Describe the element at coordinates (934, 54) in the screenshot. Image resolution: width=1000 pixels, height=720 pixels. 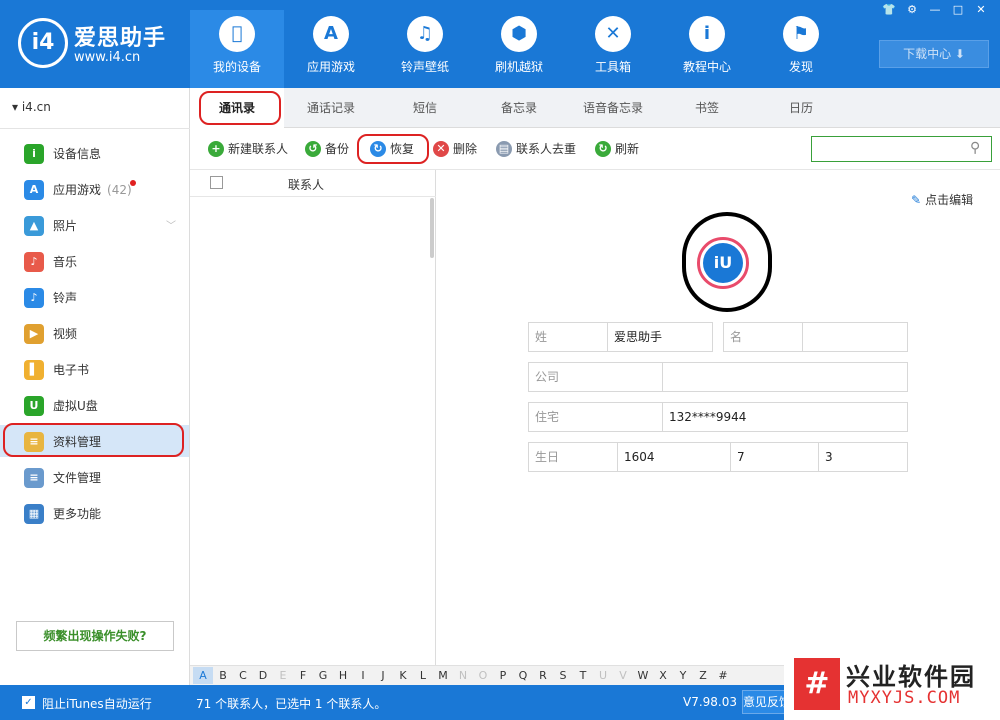
I see `download-center-button: 下载中心 ⬇` at that location.